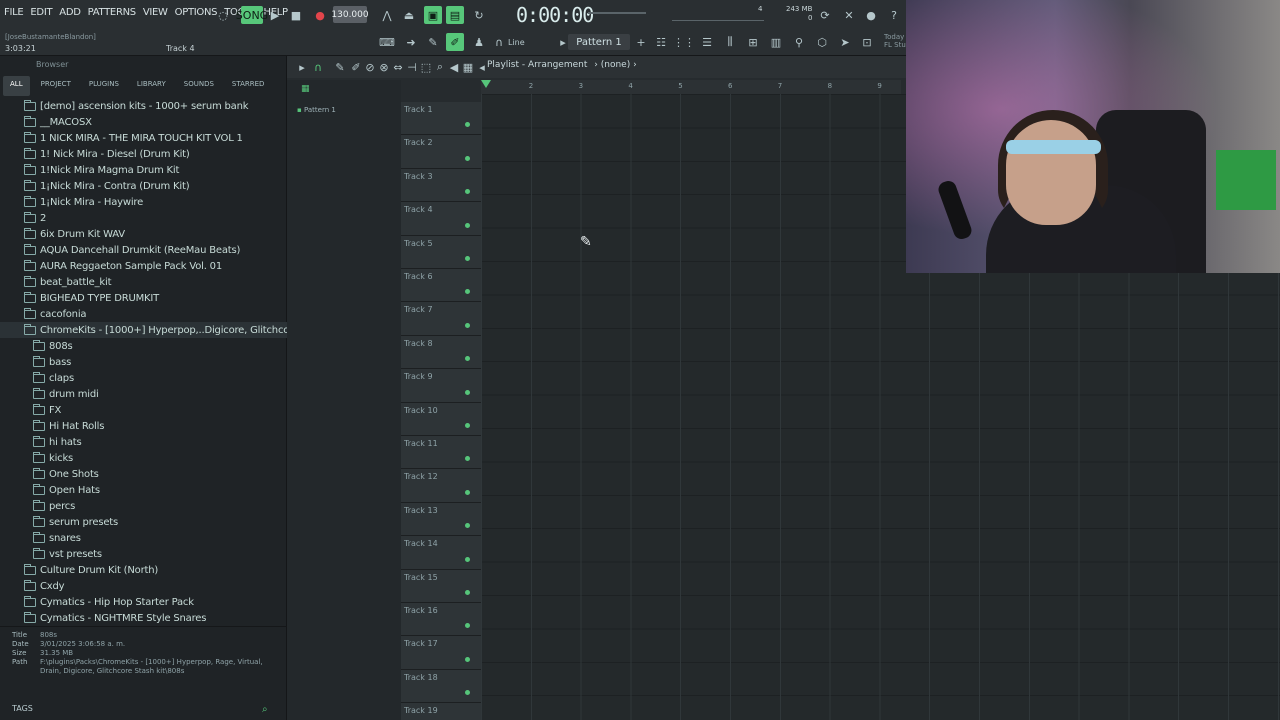 The width and height of the screenshot is (1280, 720). What do you see at coordinates (867, 42) in the screenshot?
I see `cart-icon: ⊡` at bounding box center [867, 42].